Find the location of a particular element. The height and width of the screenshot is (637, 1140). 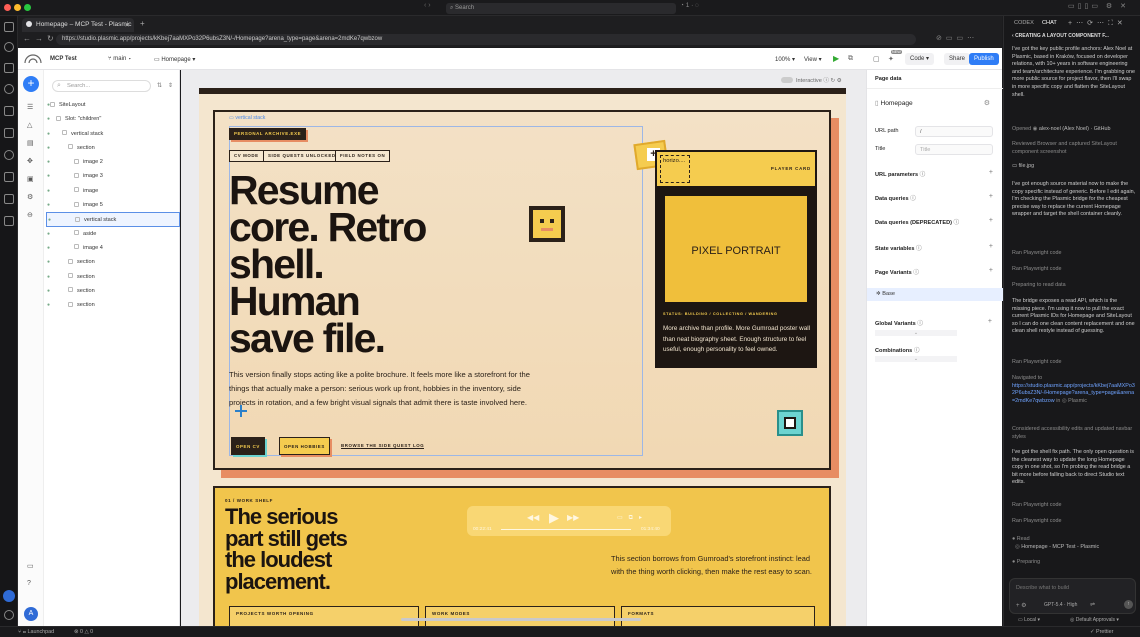

player-scrubber is located at coordinates (566, 529).